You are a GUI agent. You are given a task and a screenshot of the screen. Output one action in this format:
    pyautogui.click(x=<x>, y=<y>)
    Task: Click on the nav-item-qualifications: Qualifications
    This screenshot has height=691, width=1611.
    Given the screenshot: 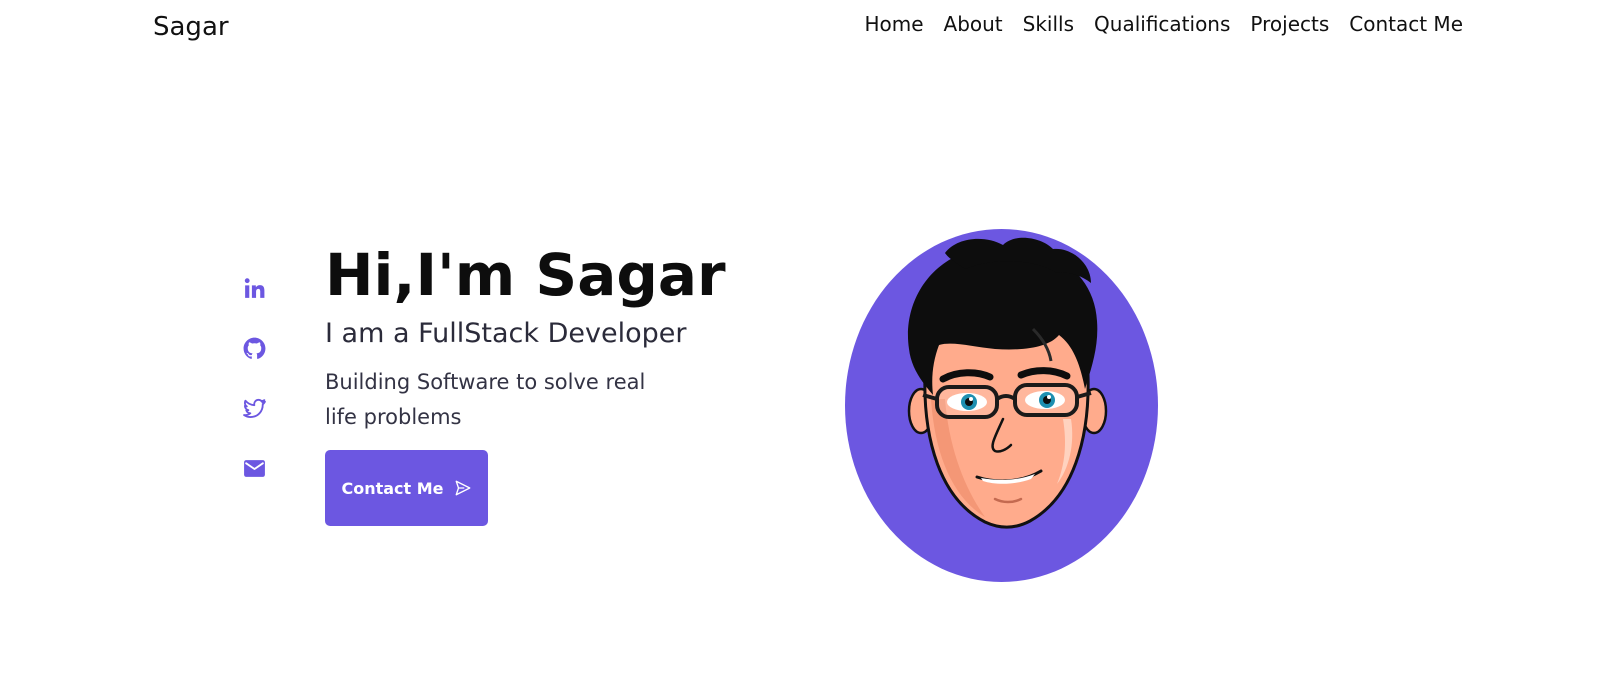 What is the action you would take?
    pyautogui.click(x=1162, y=24)
    